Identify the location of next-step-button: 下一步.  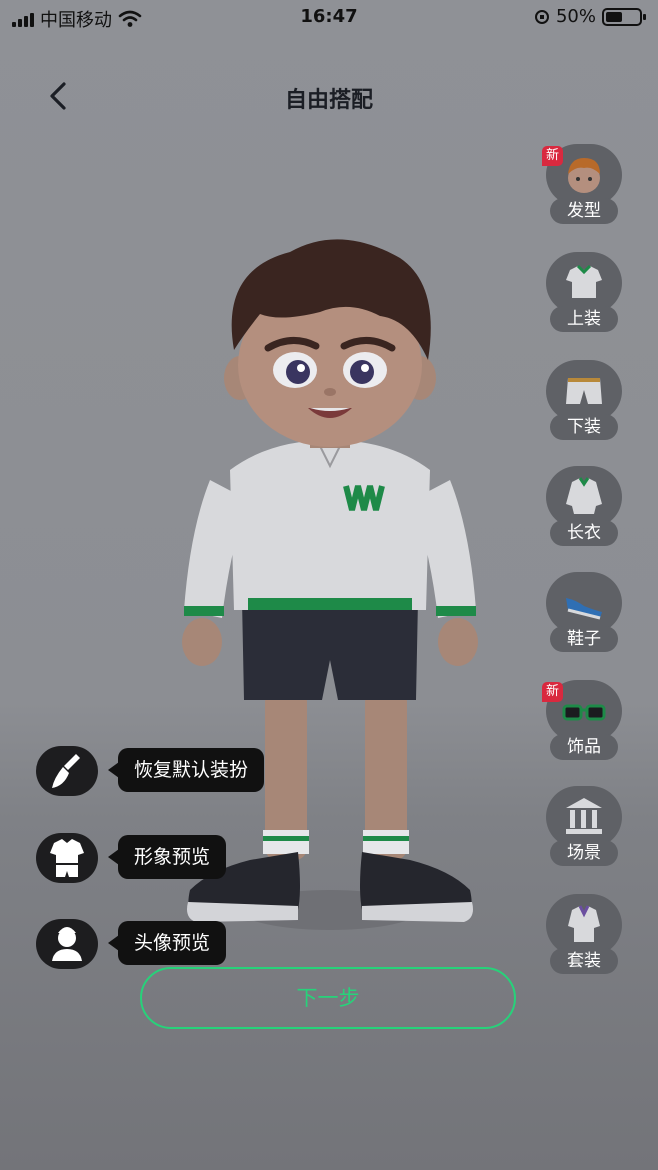
(328, 998).